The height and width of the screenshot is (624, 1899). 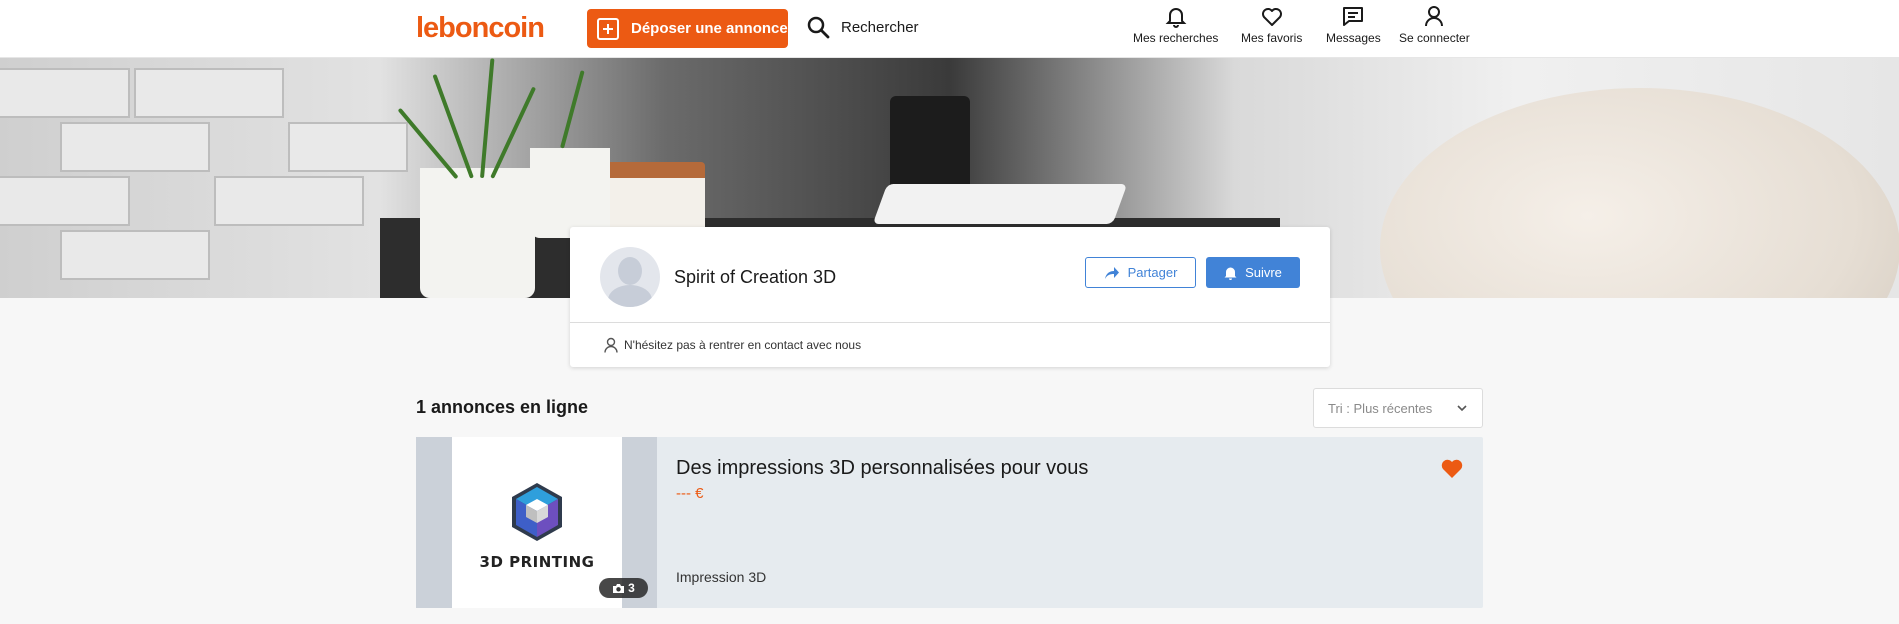 I want to click on listings-count-title: 1 annonces en ligne, so click(x=502, y=407).